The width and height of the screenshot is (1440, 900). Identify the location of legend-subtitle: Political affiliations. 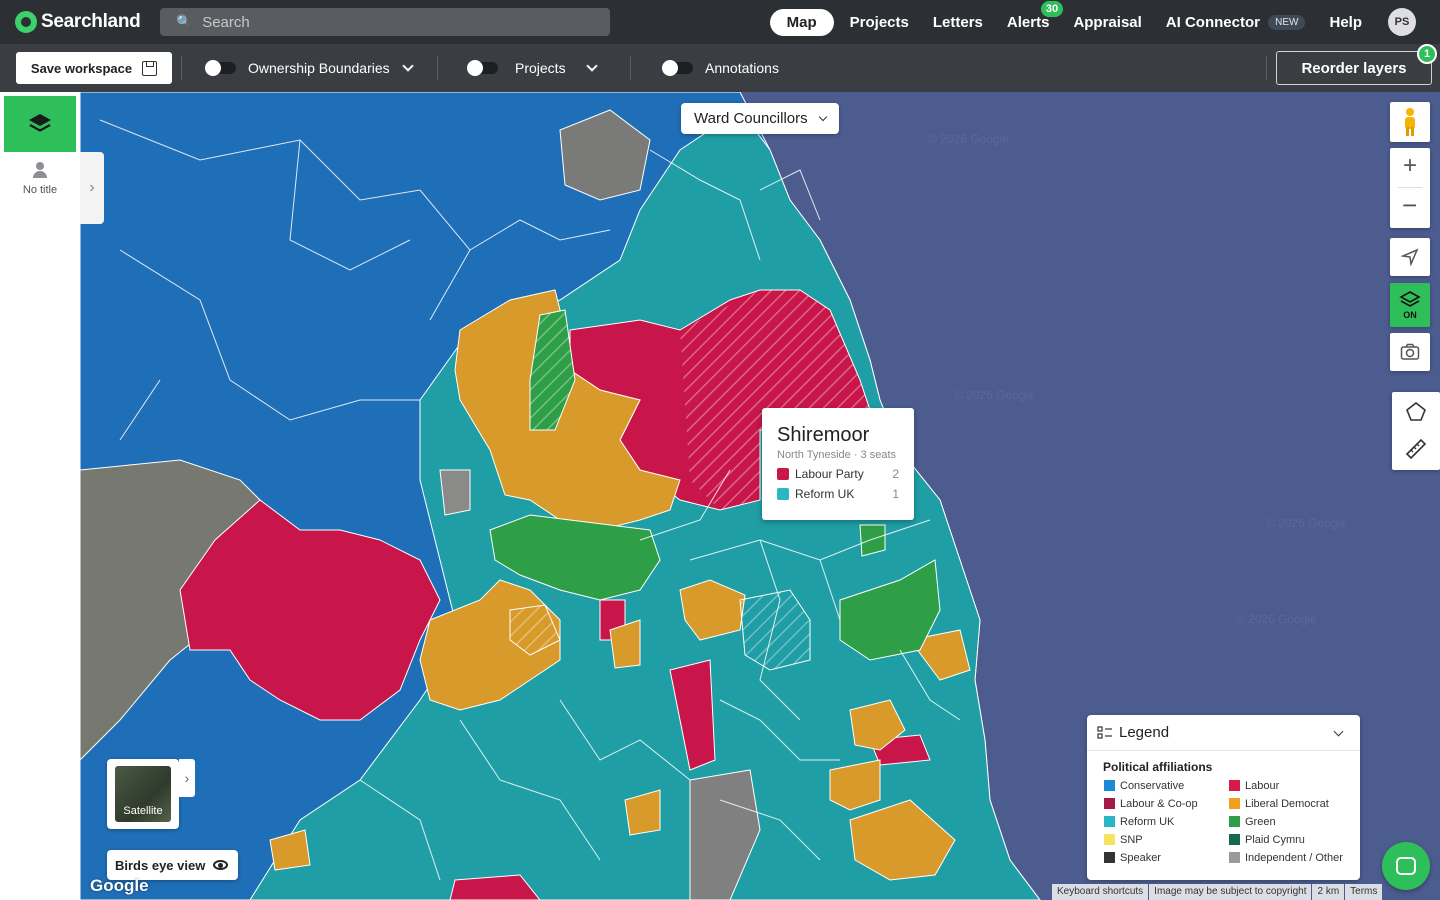
(1158, 767).